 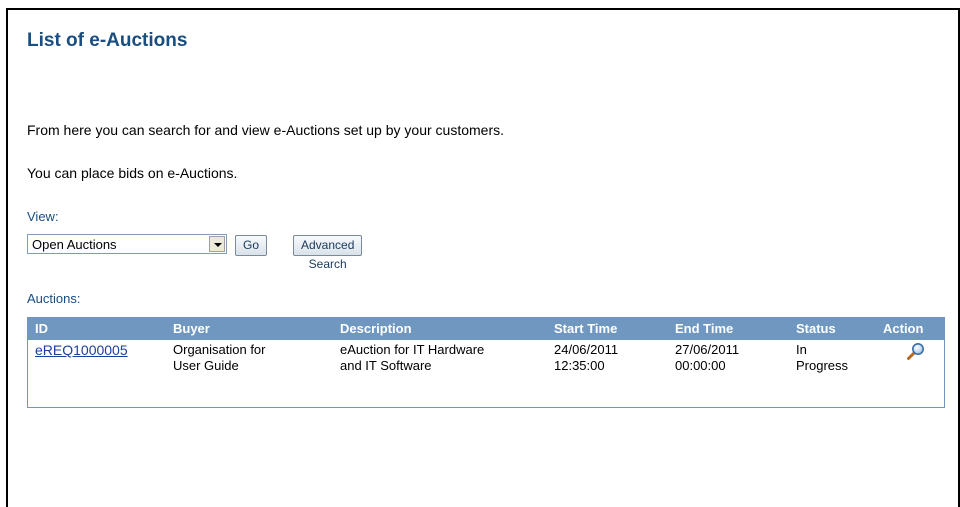 I want to click on cell-status: In Progress, so click(x=822, y=358).